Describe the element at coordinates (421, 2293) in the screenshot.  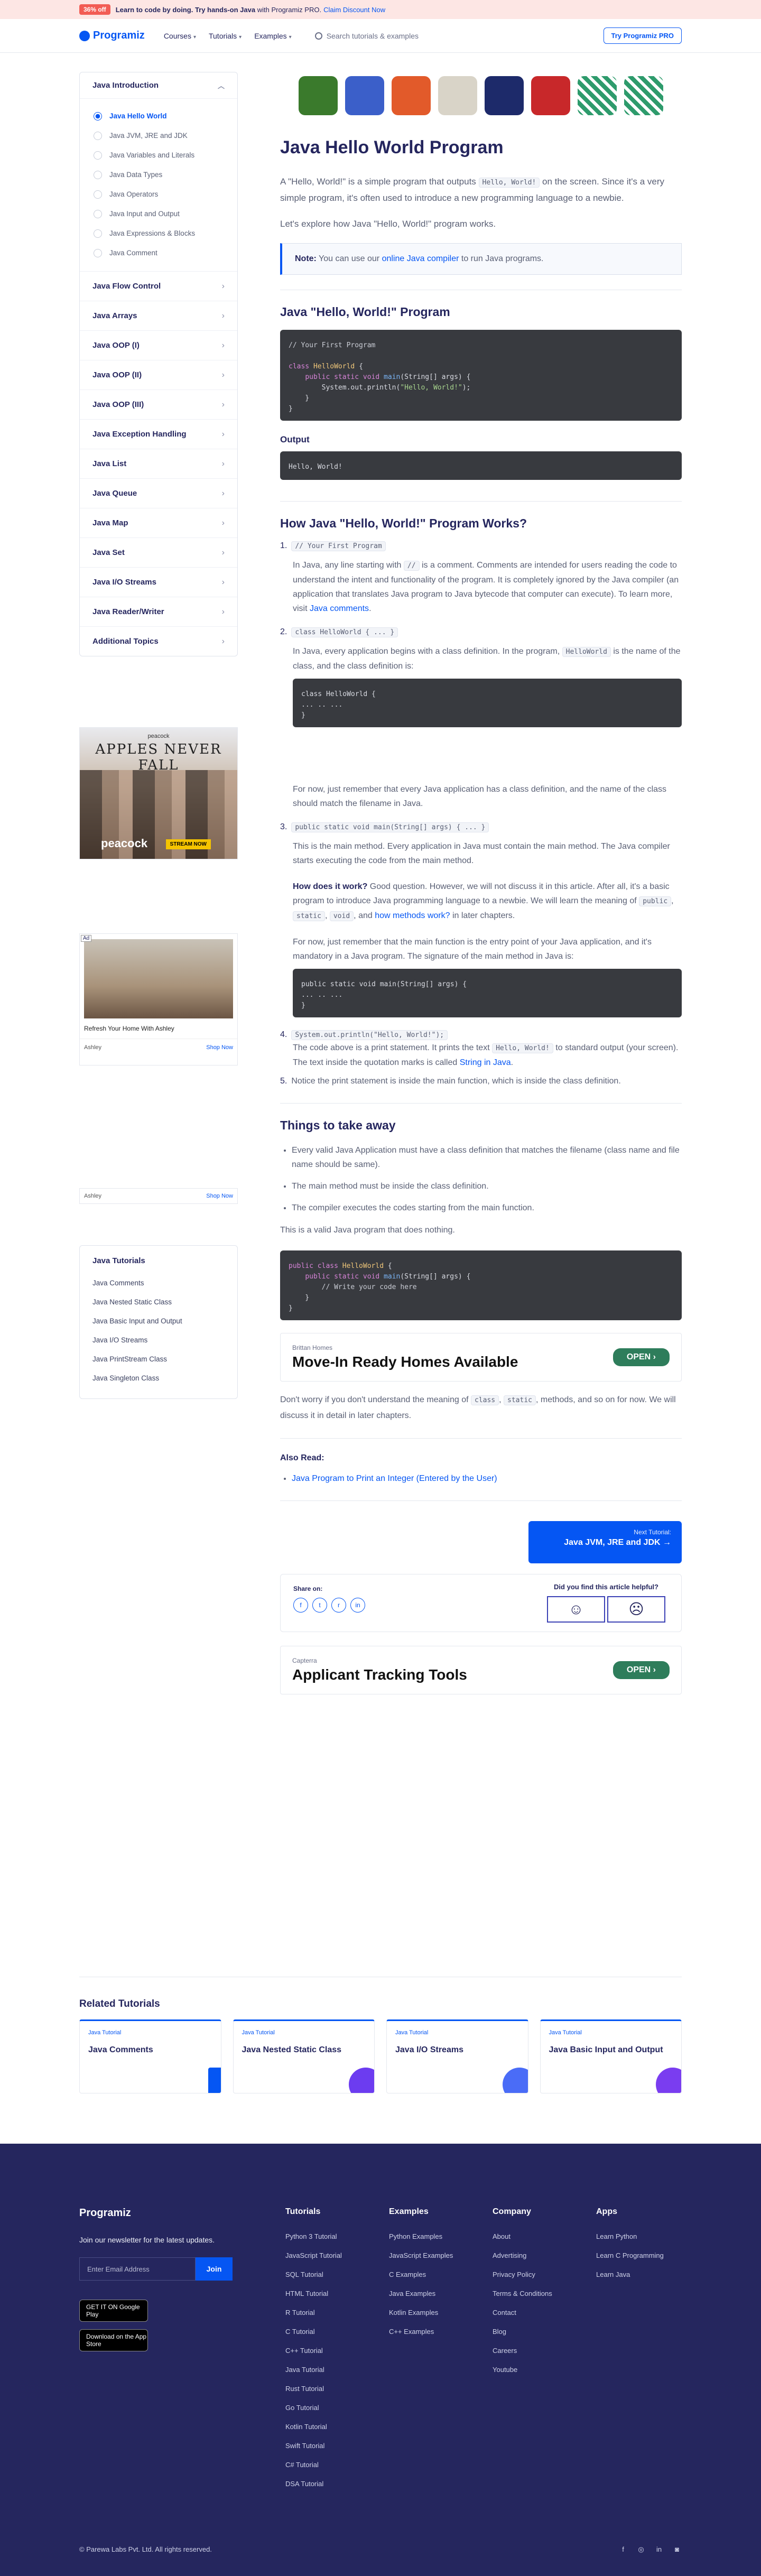
I see `footer-link: Java Examples` at that location.